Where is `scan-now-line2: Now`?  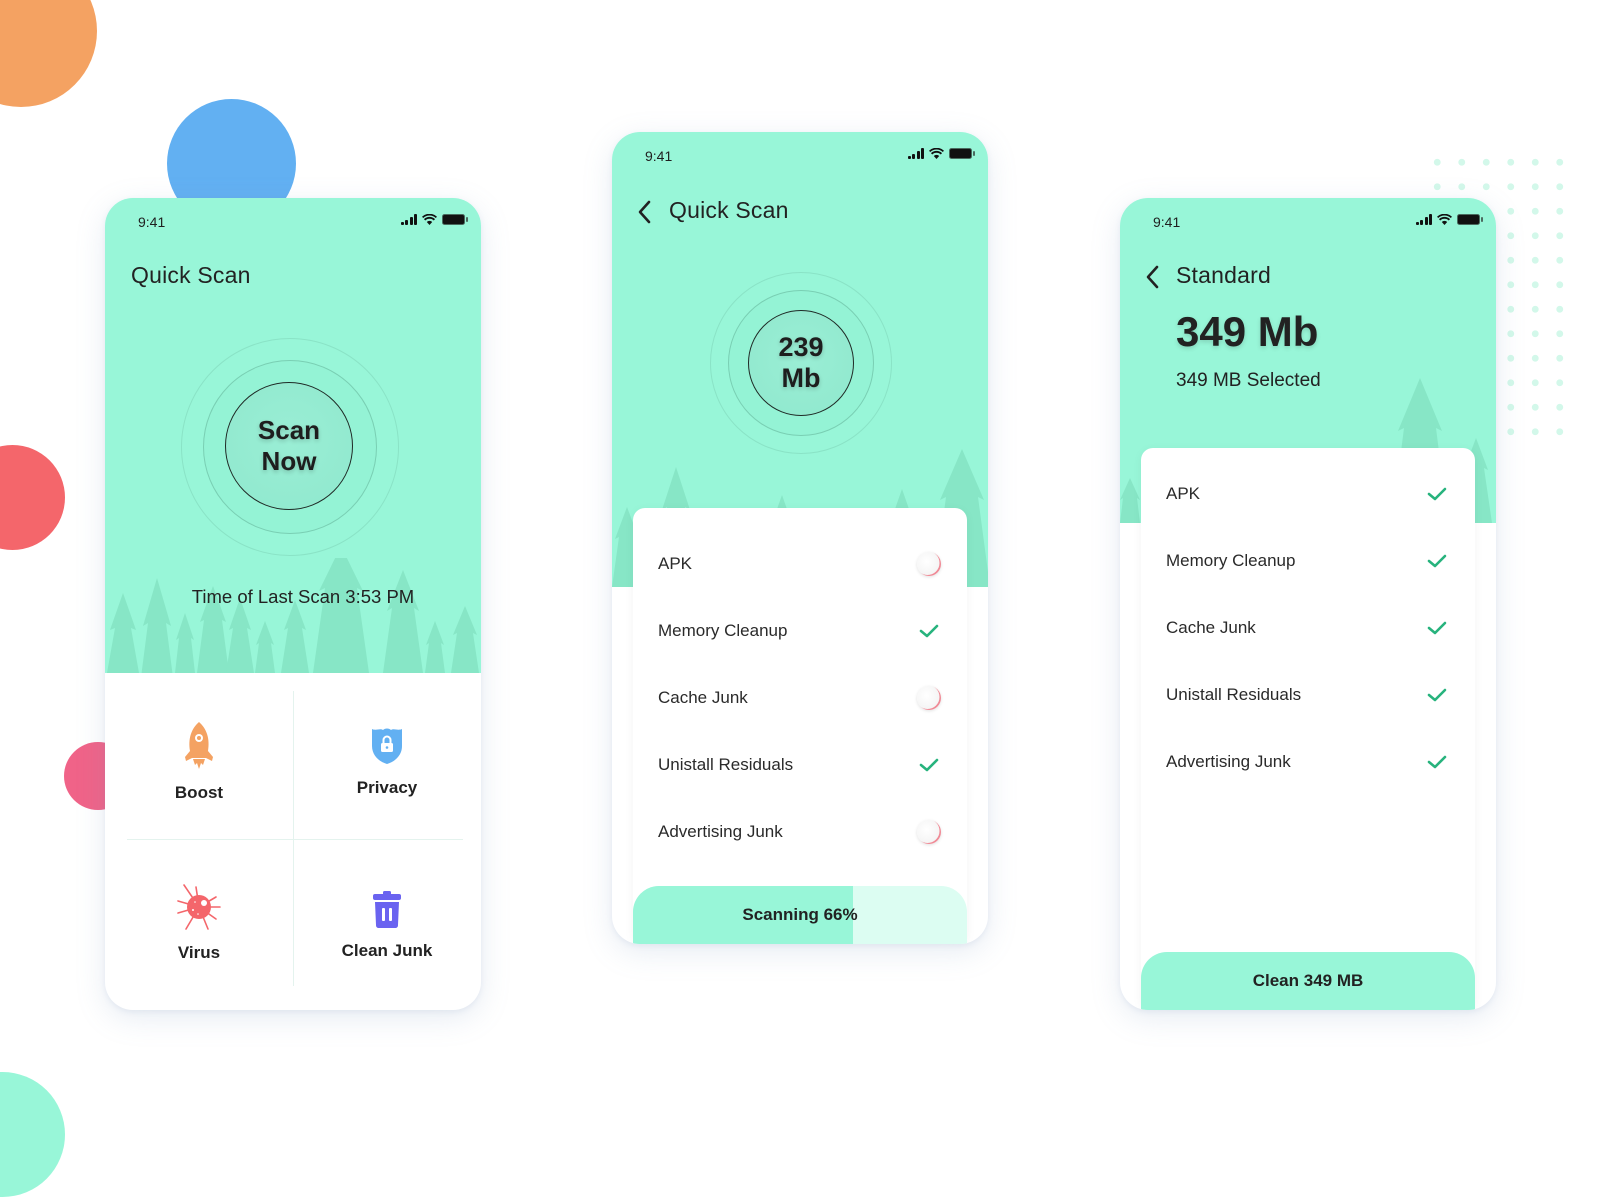 scan-now-line2: Now is located at coordinates (289, 461).